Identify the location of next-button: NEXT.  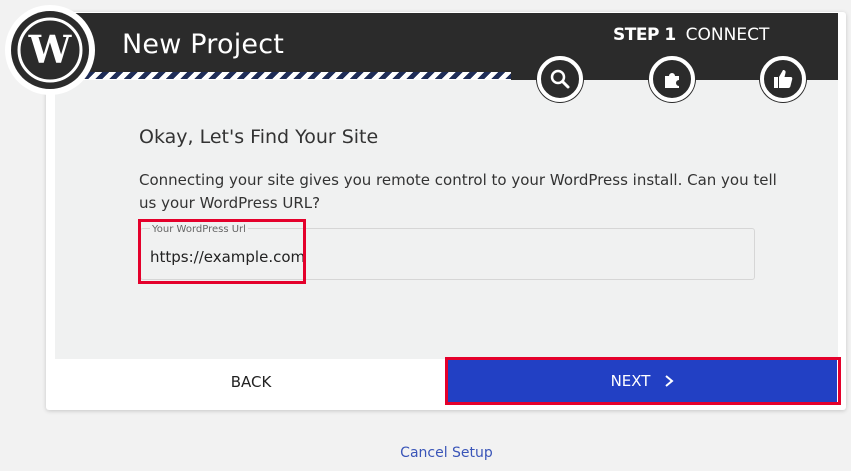
(642, 381).